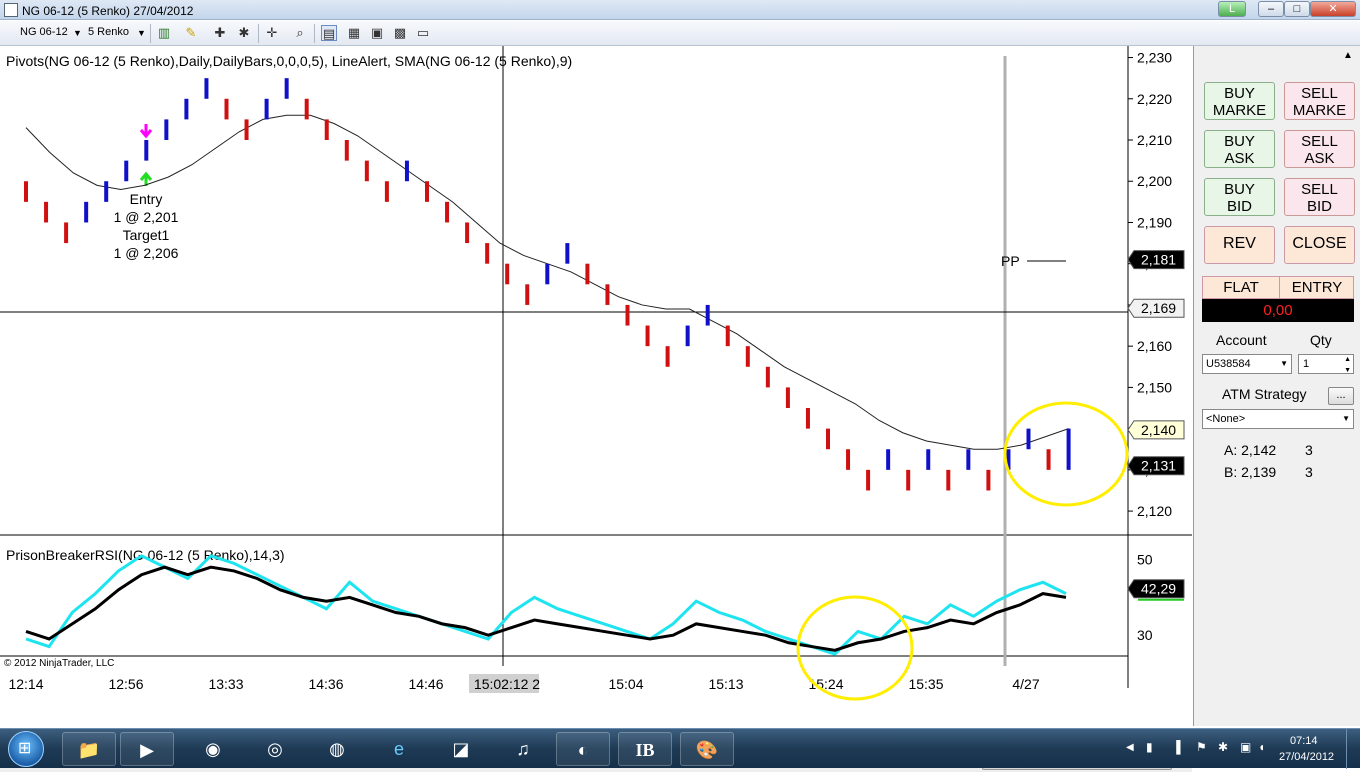  I want to click on stepper-down-icon: ▼, so click(1347, 371).